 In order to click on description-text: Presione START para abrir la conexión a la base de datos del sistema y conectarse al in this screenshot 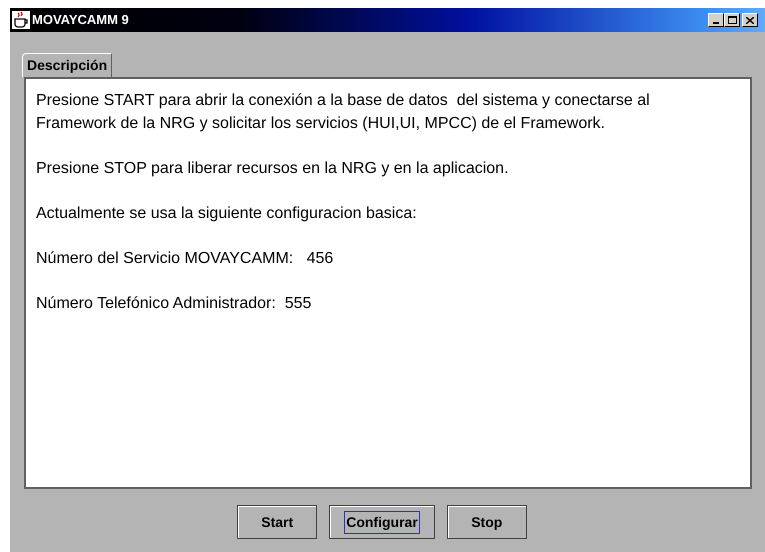, I will do `click(343, 101)`.